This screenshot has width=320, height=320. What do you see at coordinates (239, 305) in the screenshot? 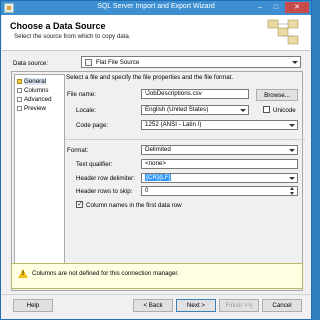
I see `finish-button: Finish >>|` at bounding box center [239, 305].